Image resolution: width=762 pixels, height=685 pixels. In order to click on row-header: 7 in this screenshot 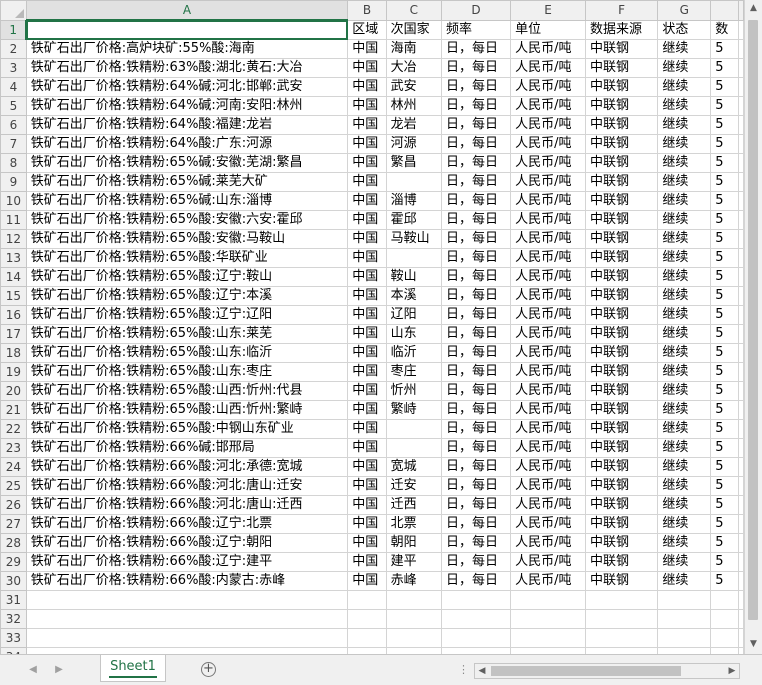, I will do `click(13, 144)`.